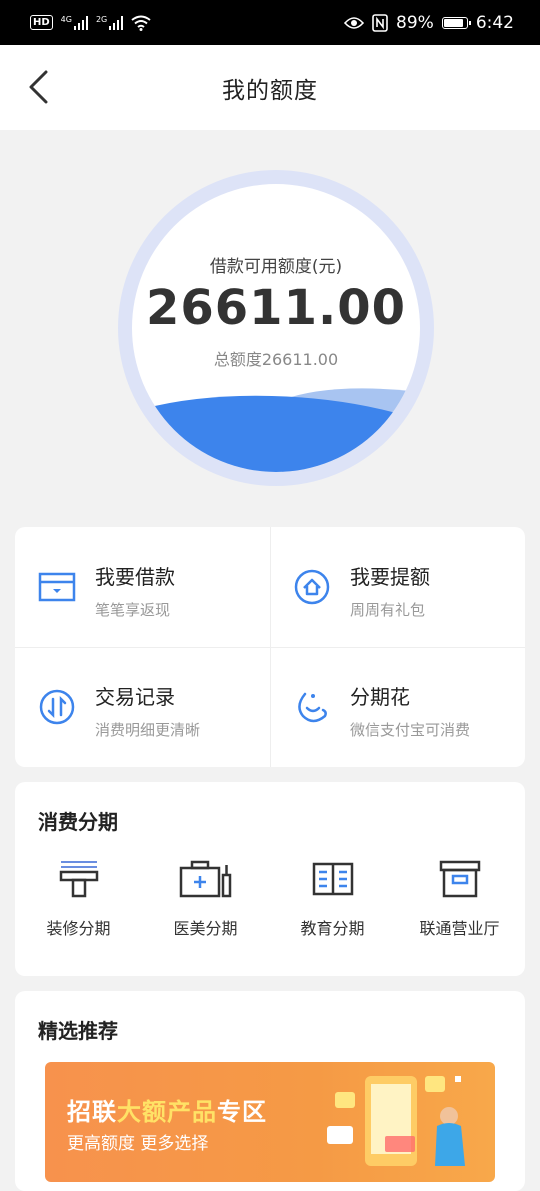 The image size is (540, 1191). I want to click on transaction-records-title: 交易记录, so click(135, 697).